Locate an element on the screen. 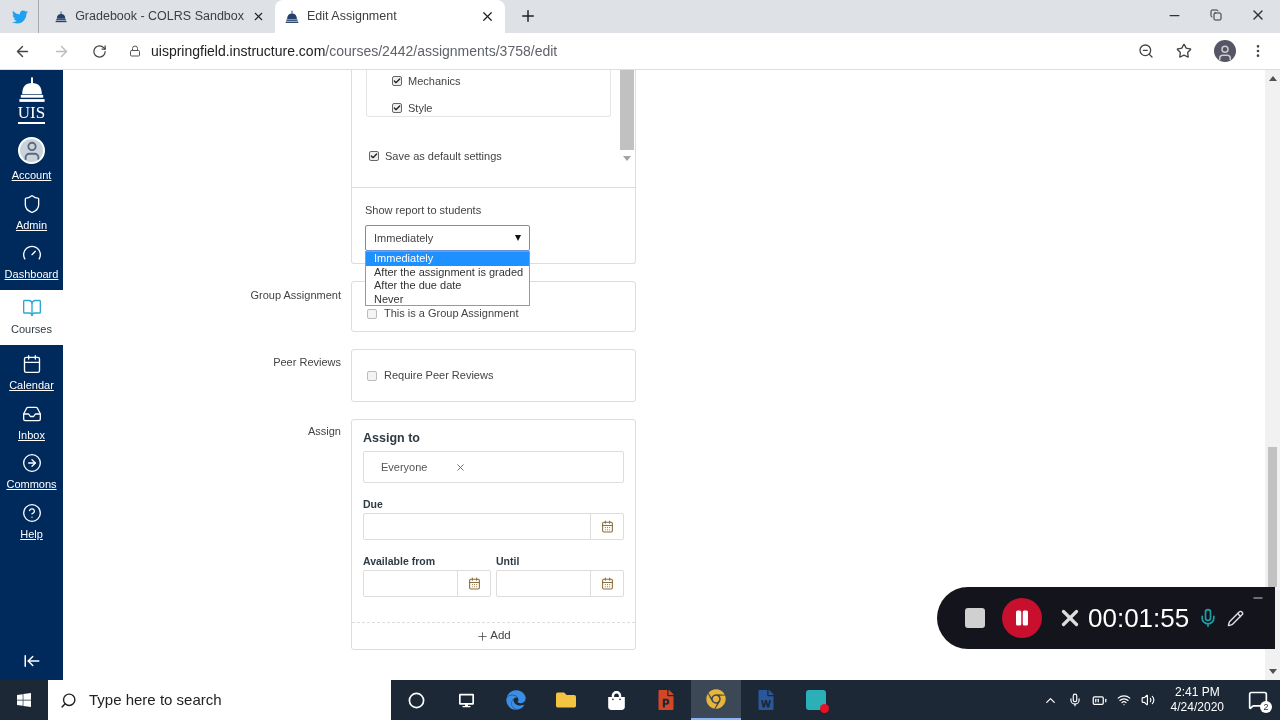 The image size is (1280, 720). tab-title: Gradebook - COLRS Sandbox is located at coordinates (159, 17).